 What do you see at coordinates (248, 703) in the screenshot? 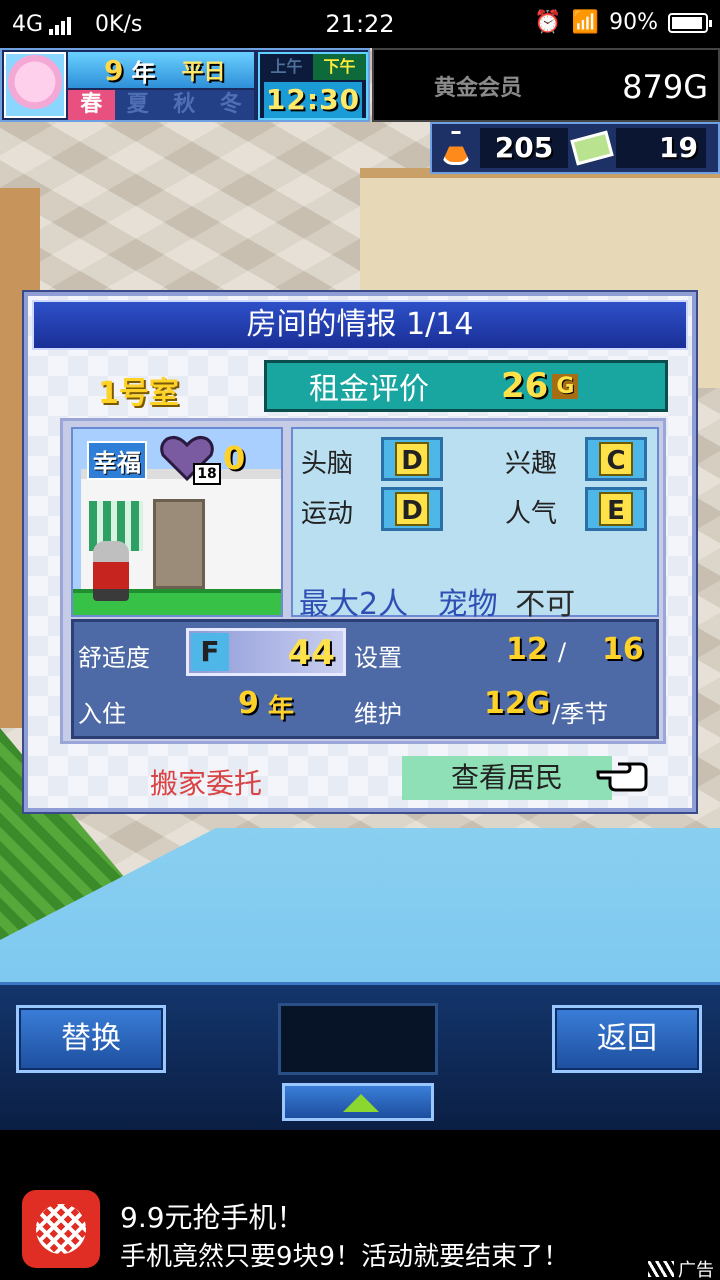
I see `residence-years: 9` at bounding box center [248, 703].